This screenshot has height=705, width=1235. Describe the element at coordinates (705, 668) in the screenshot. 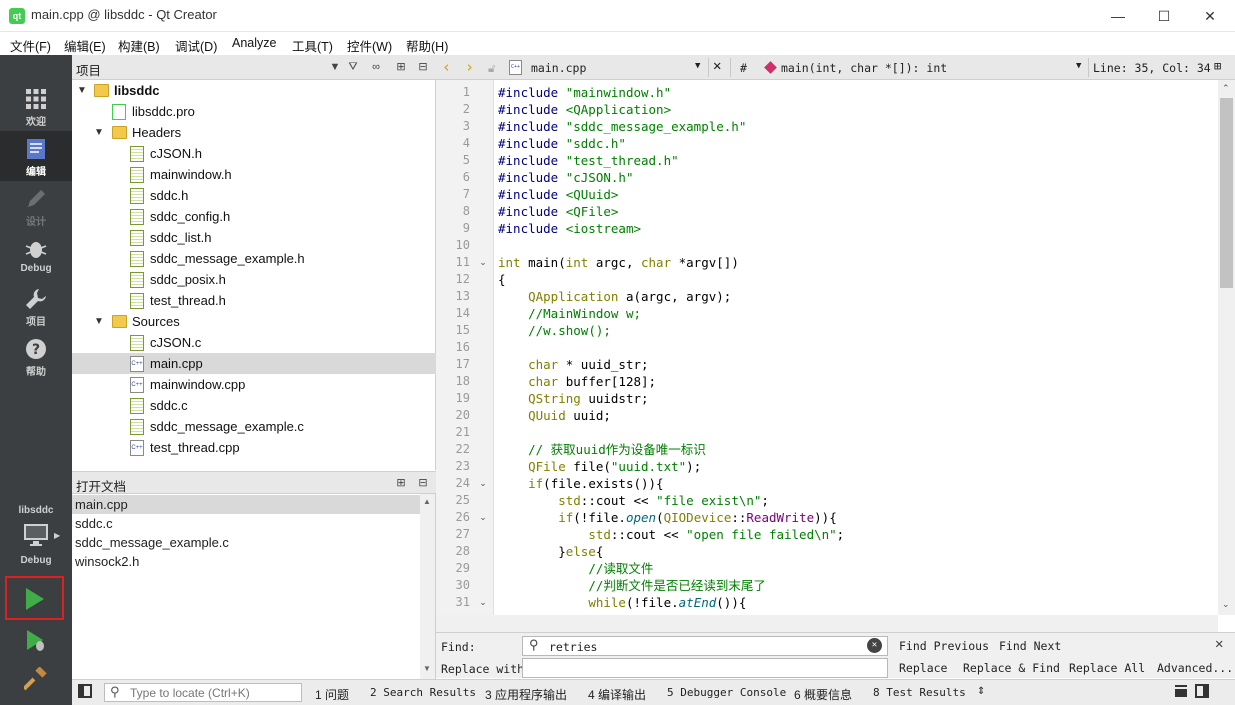

I see `replace-input` at that location.